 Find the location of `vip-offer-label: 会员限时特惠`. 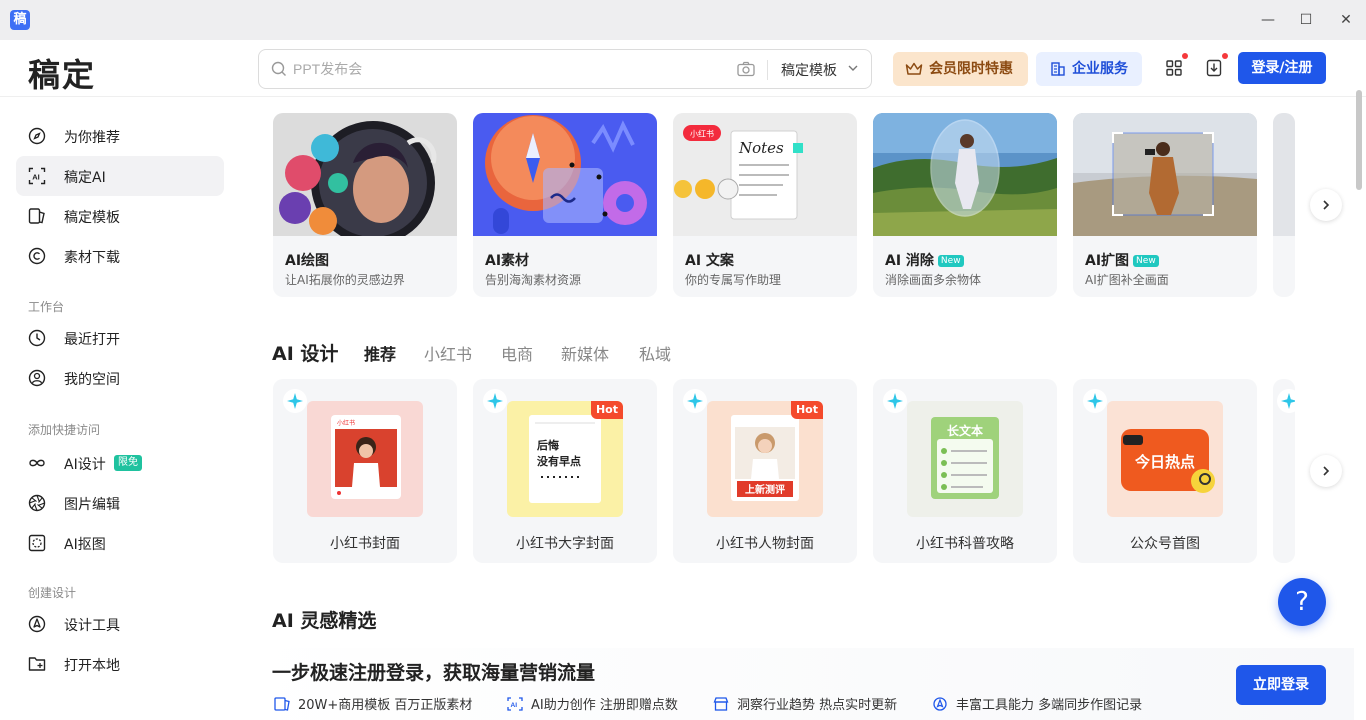

vip-offer-label: 会员限时特惠 is located at coordinates (971, 69).